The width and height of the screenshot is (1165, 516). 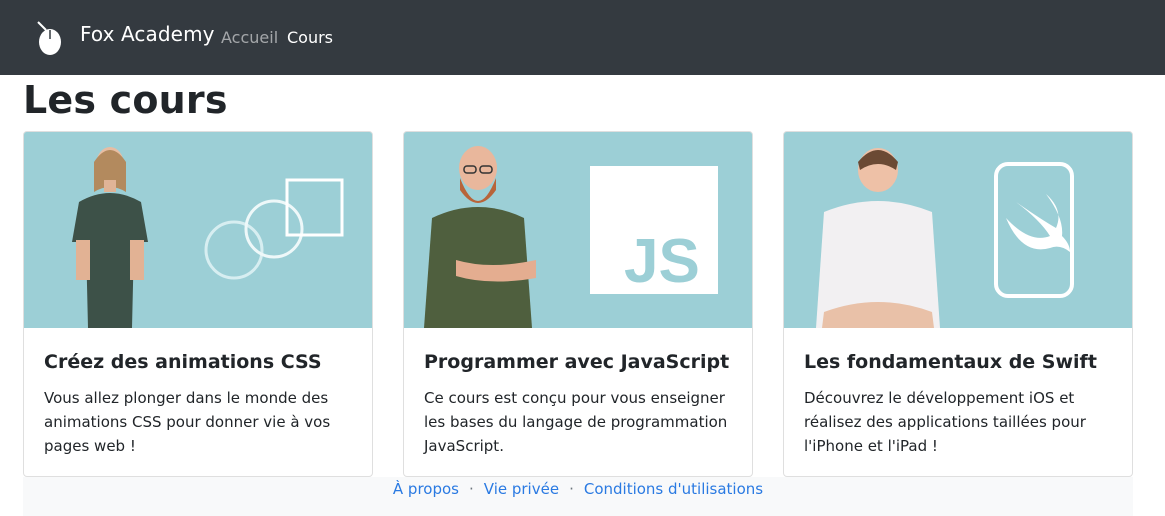 I want to click on card-title: Programmer avec JavaScript, so click(x=577, y=362).